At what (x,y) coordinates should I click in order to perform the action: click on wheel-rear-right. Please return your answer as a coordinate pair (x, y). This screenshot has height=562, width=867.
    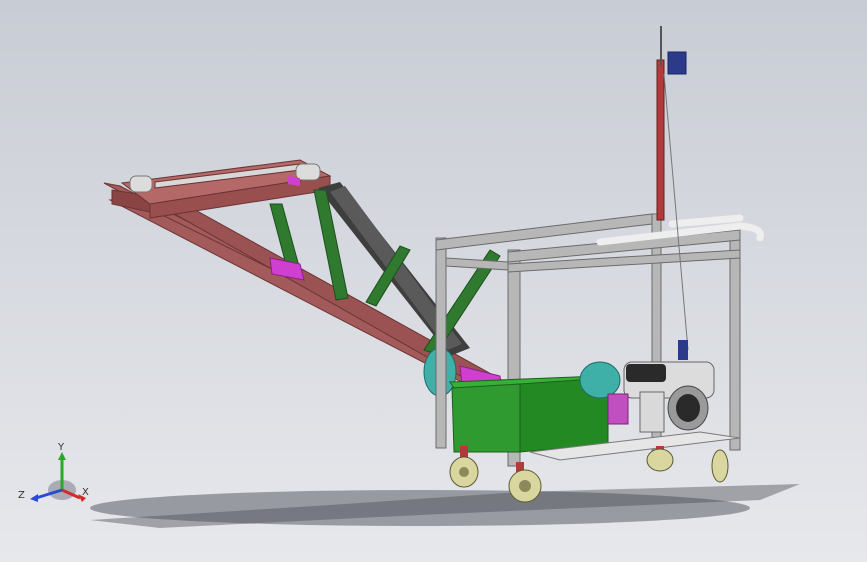
    Looking at the image, I should click on (720, 466).